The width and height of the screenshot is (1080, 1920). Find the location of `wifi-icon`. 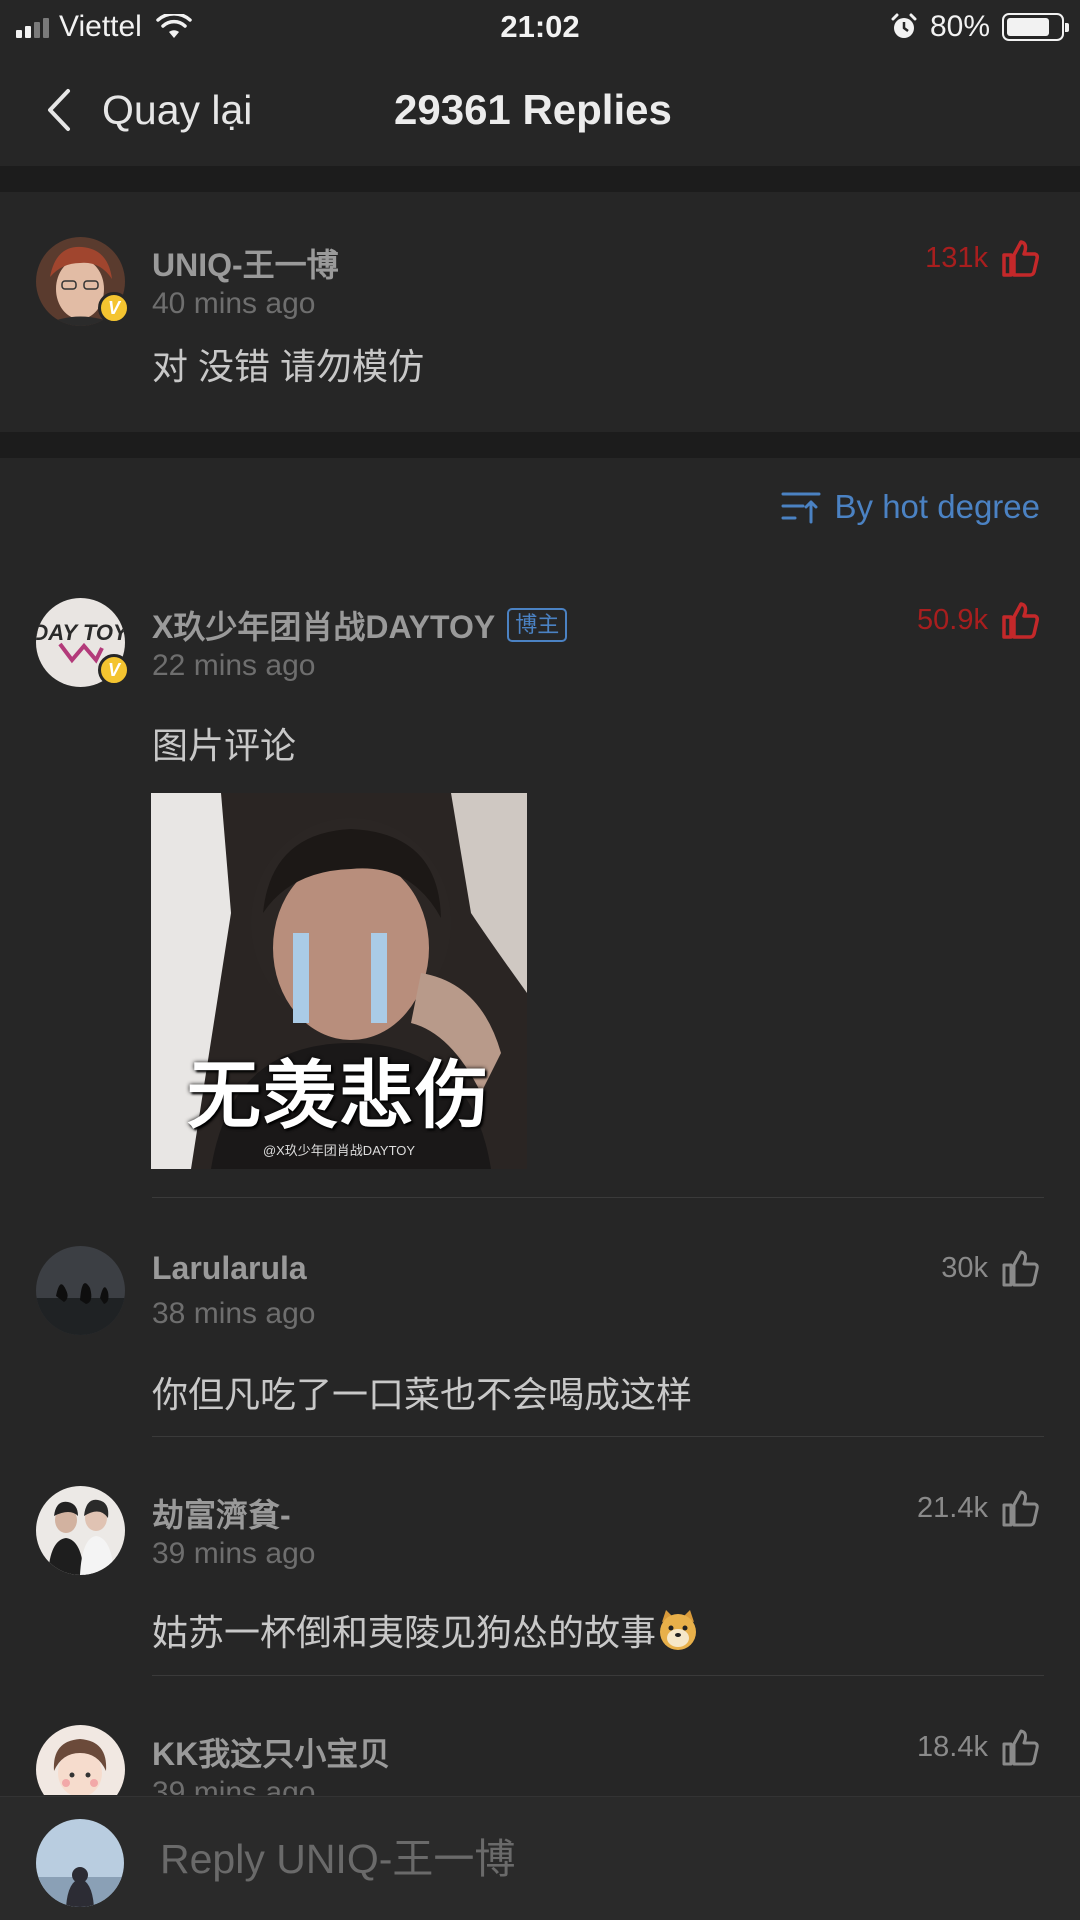

wifi-icon is located at coordinates (174, 26).